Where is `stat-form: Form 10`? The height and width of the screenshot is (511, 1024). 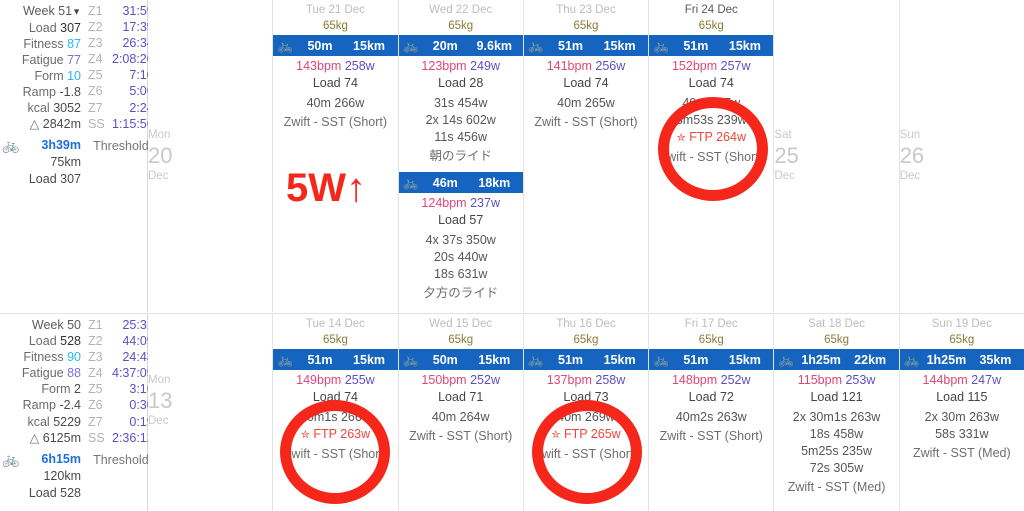 stat-form: Form 10 is located at coordinates (40, 76).